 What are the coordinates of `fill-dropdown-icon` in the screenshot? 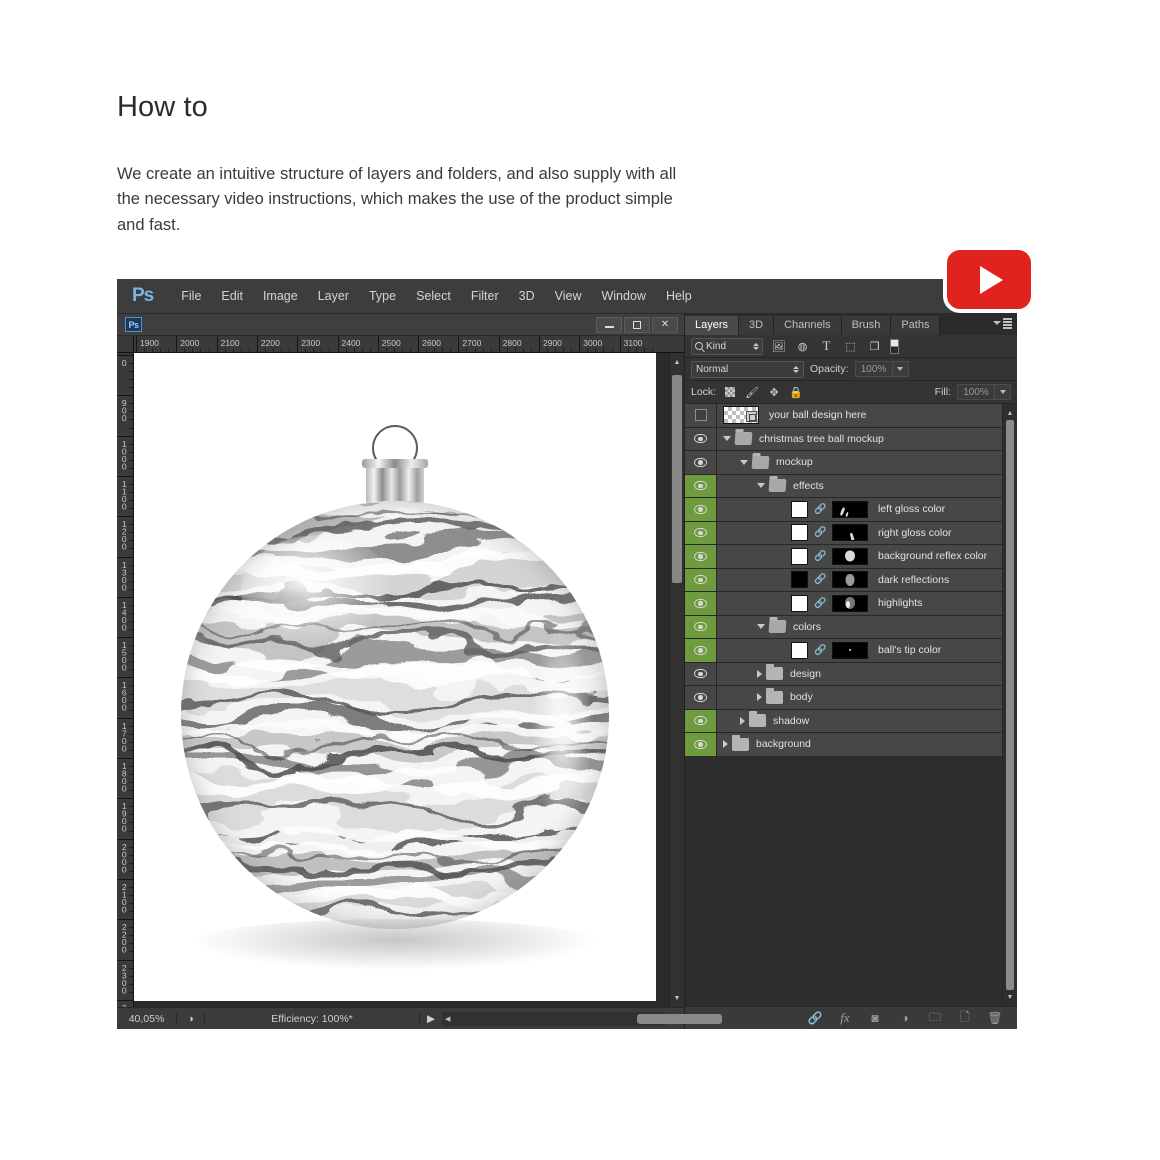 It's located at (1003, 392).